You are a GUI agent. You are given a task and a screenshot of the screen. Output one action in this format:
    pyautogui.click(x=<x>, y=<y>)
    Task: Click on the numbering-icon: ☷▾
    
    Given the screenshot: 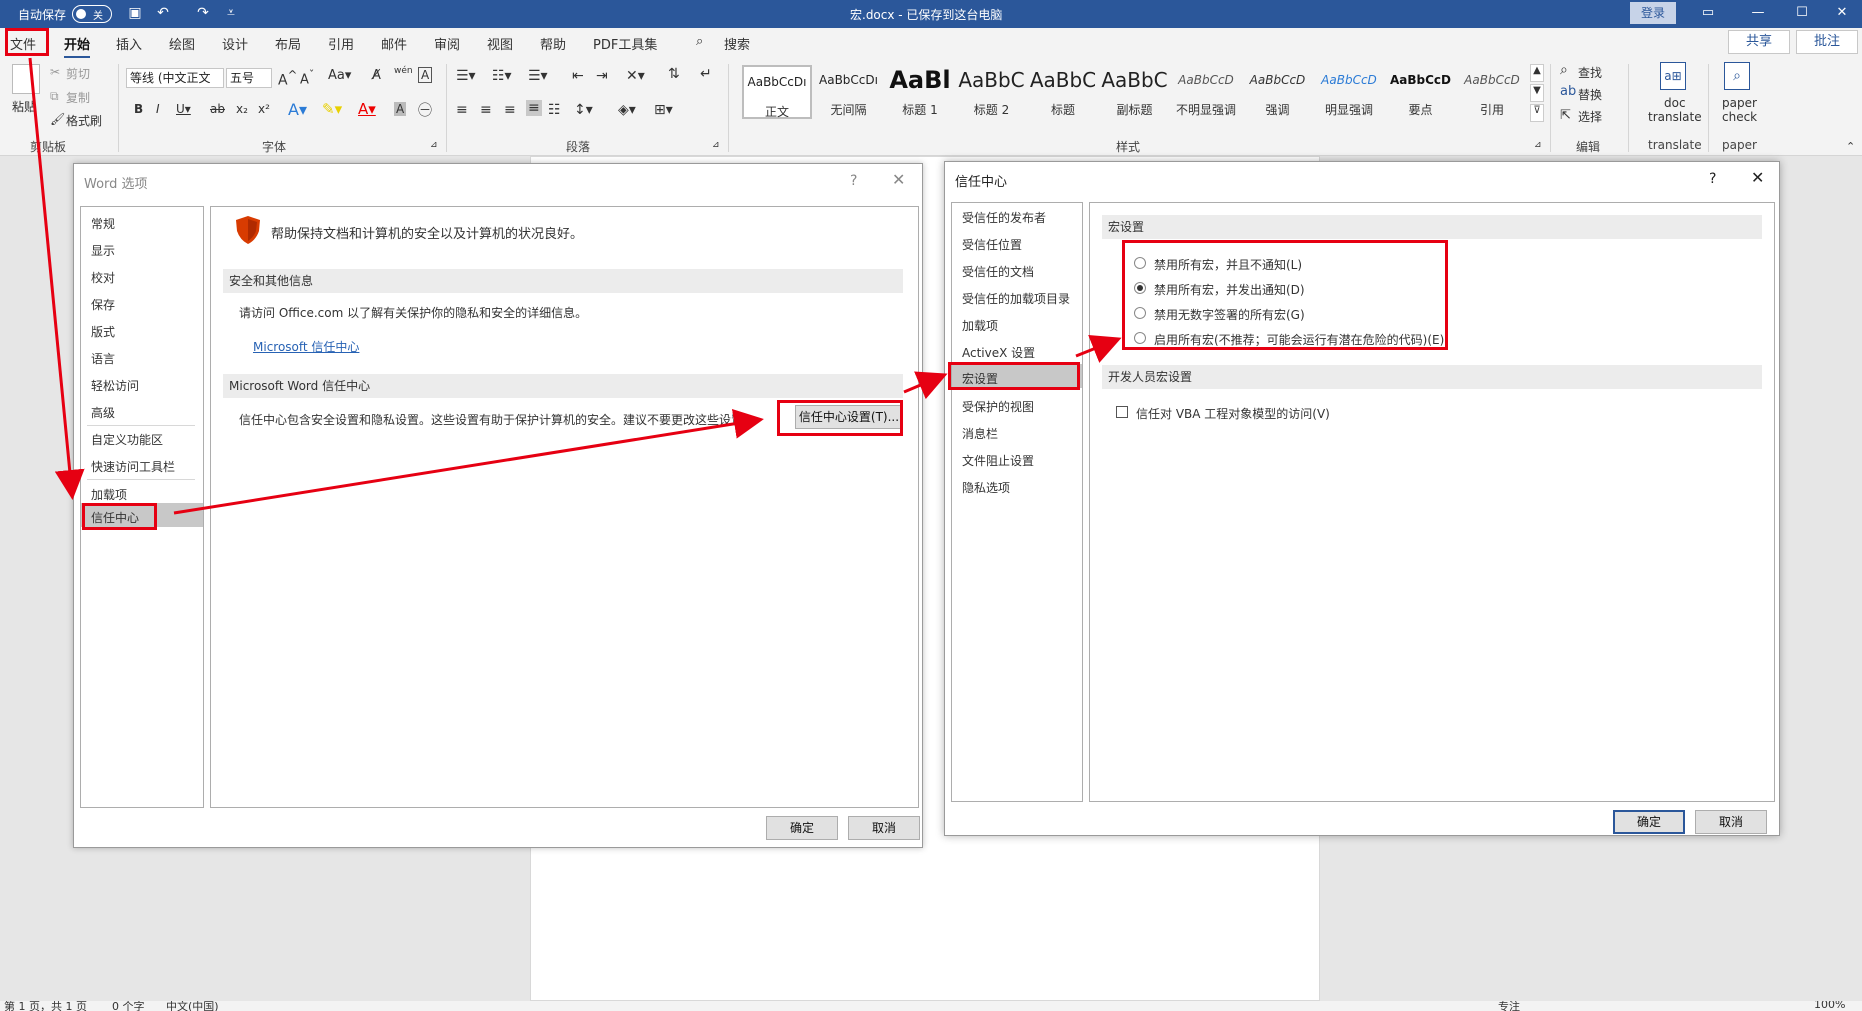 What is the action you would take?
    pyautogui.click(x=502, y=76)
    